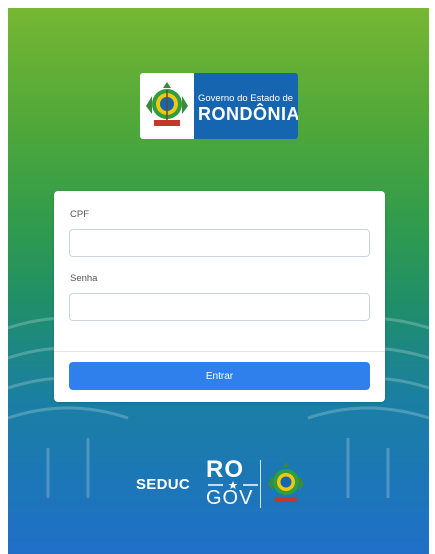 The width and height of the screenshot is (435, 554). Describe the element at coordinates (79, 214) in the screenshot. I see `cpf-label: CPF` at that location.